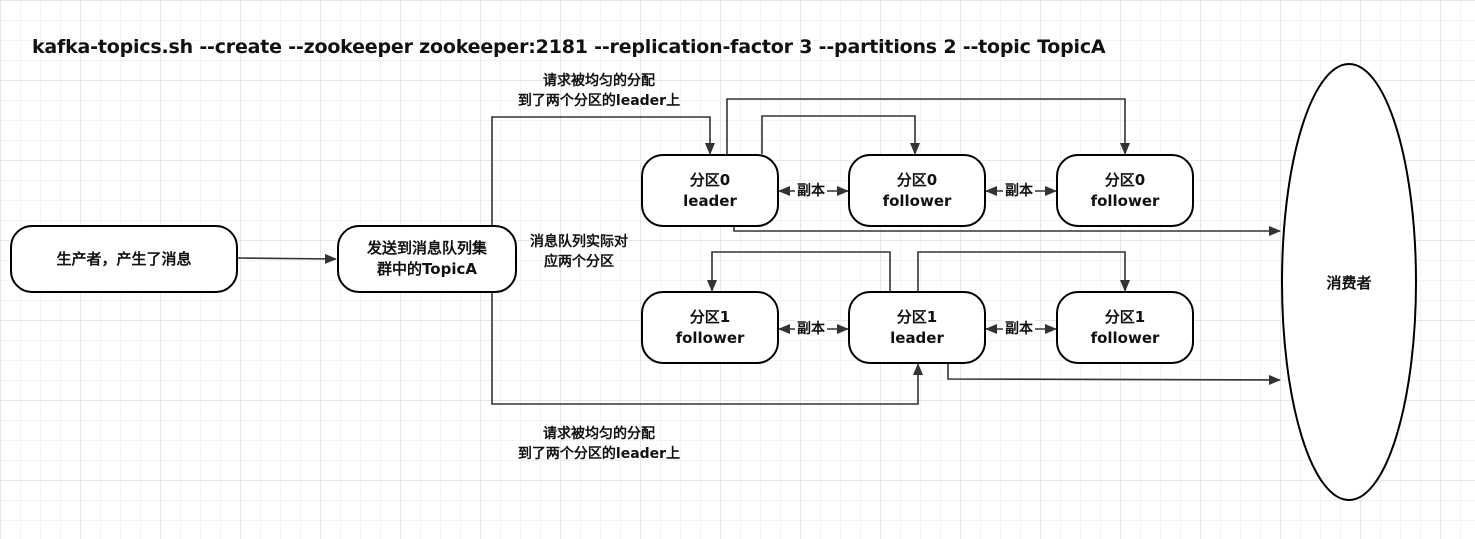  What do you see at coordinates (427, 259) in the screenshot?
I see `topic-node: 发送到消息队列集 群中的TopicA` at bounding box center [427, 259].